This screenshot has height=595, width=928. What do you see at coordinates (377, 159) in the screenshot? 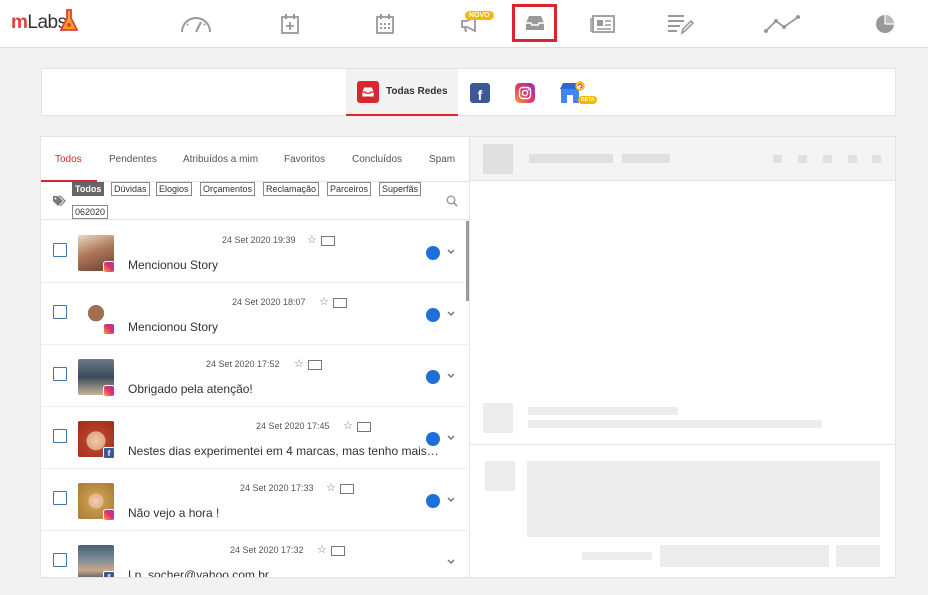
I see `tab-concluidos: Concluídos` at bounding box center [377, 159].